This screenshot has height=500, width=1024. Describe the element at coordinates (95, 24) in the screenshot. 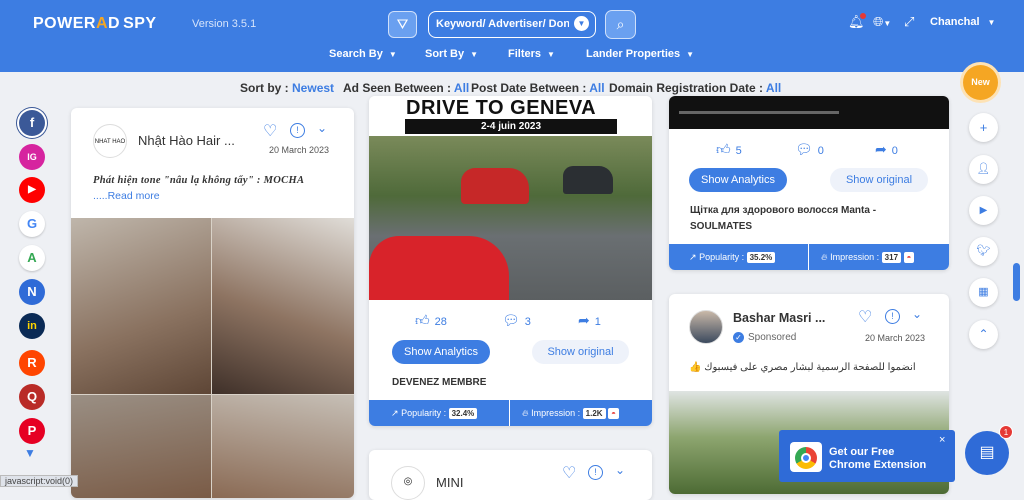

I see `poweradspy-logo: POWERAD SPY` at that location.